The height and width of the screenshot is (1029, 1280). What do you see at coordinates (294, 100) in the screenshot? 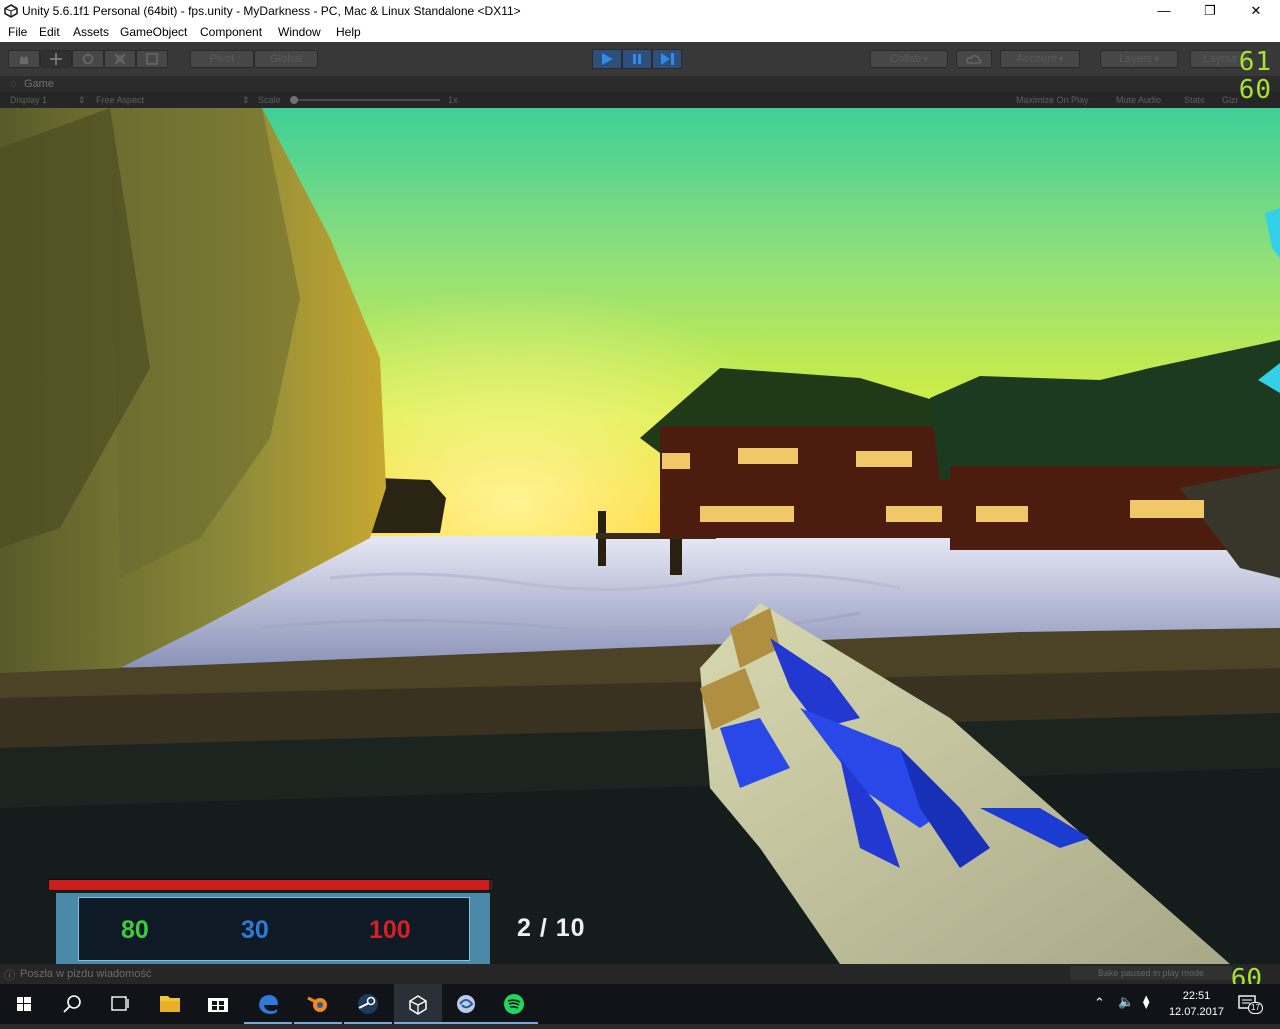
I see `scale-slider-handle` at bounding box center [294, 100].